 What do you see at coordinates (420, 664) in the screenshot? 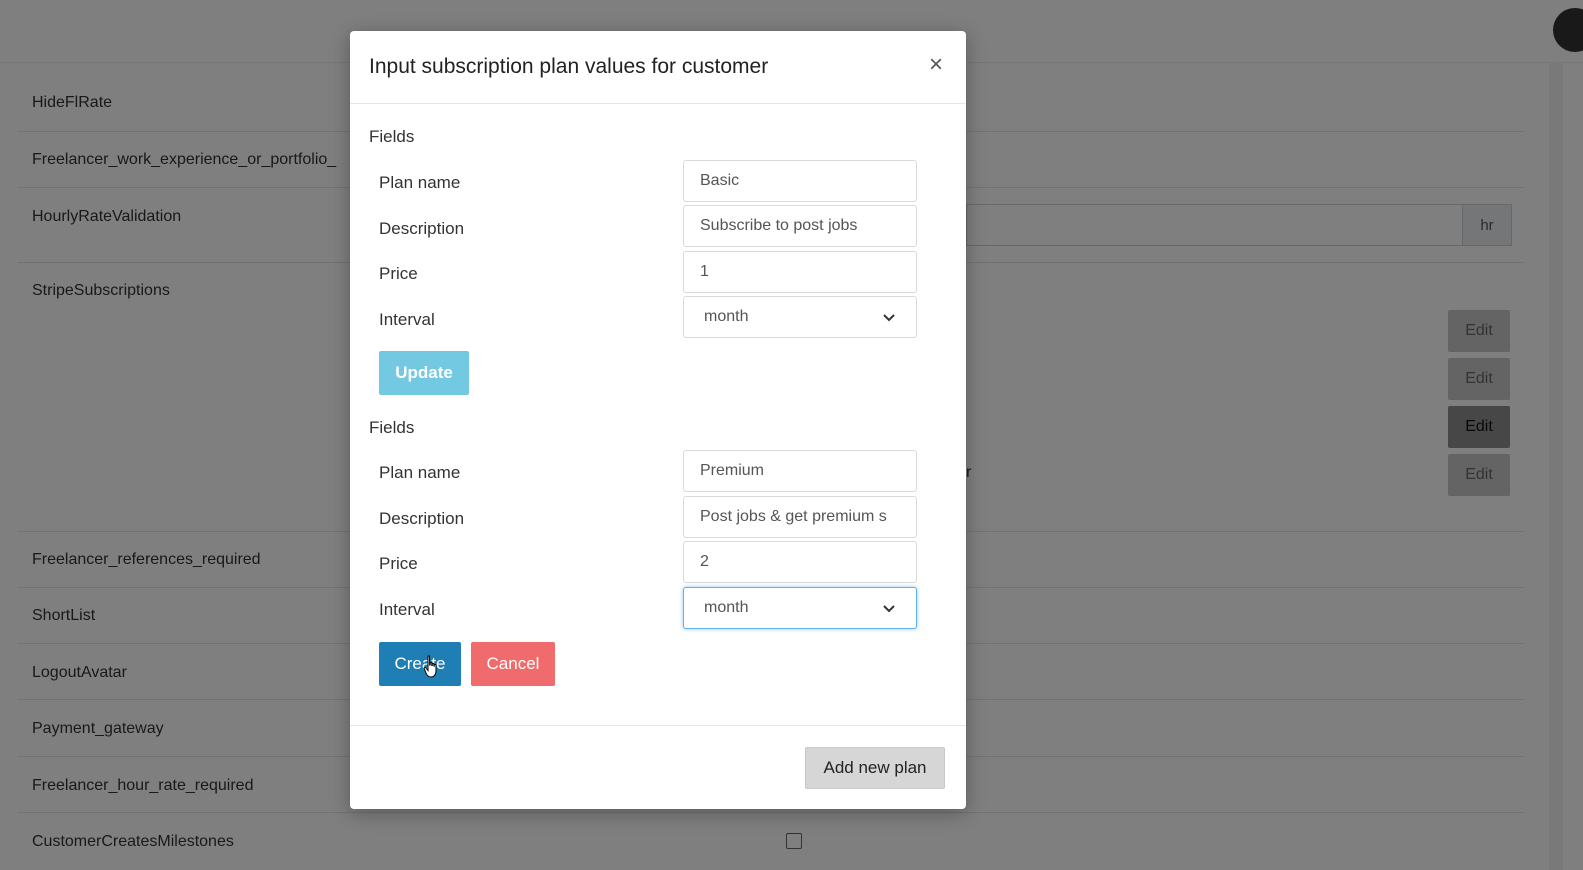
I see `create-button: Create` at bounding box center [420, 664].